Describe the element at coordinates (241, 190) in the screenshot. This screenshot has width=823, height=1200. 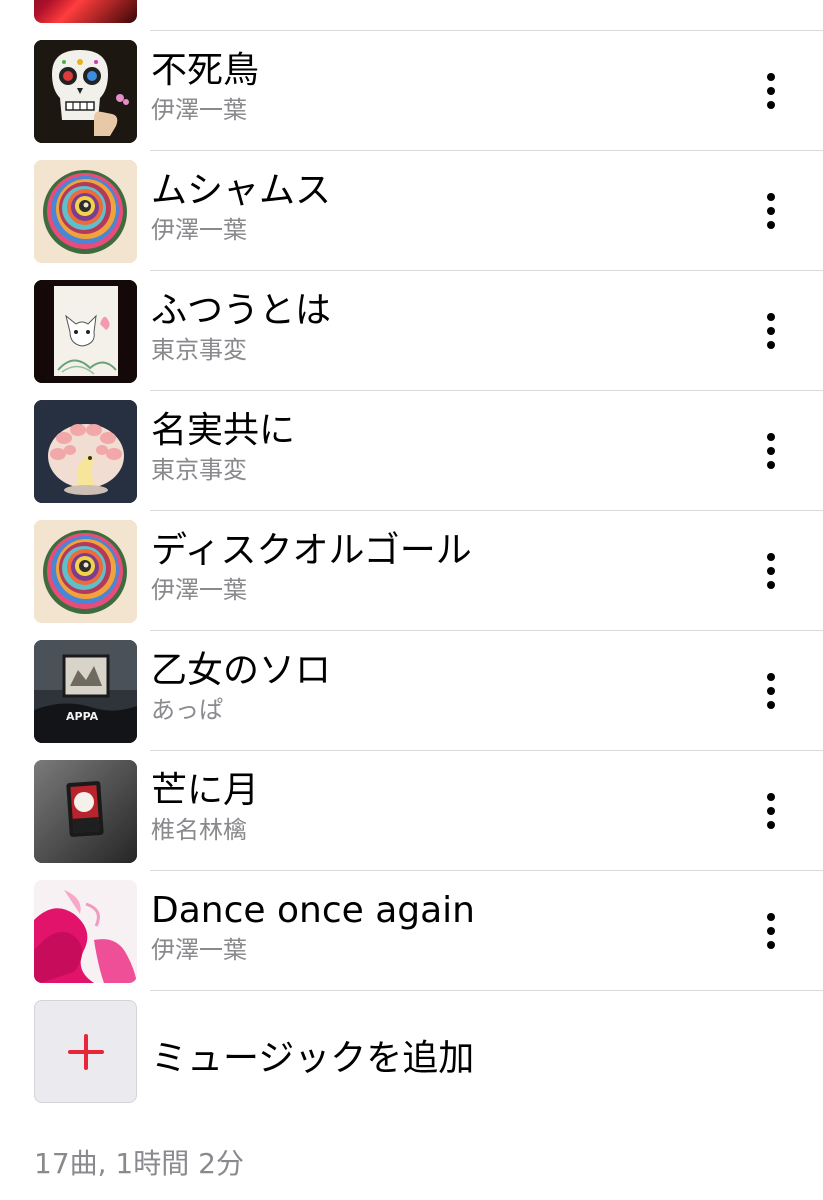
I see `track-title: ムシャムス` at that location.